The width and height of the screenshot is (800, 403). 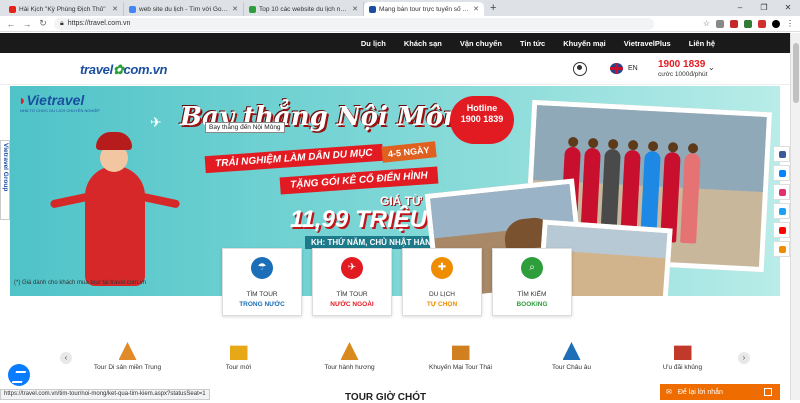 What do you see at coordinates (19, 375) in the screenshot?
I see `messenger-chat-icon` at bounding box center [19, 375].